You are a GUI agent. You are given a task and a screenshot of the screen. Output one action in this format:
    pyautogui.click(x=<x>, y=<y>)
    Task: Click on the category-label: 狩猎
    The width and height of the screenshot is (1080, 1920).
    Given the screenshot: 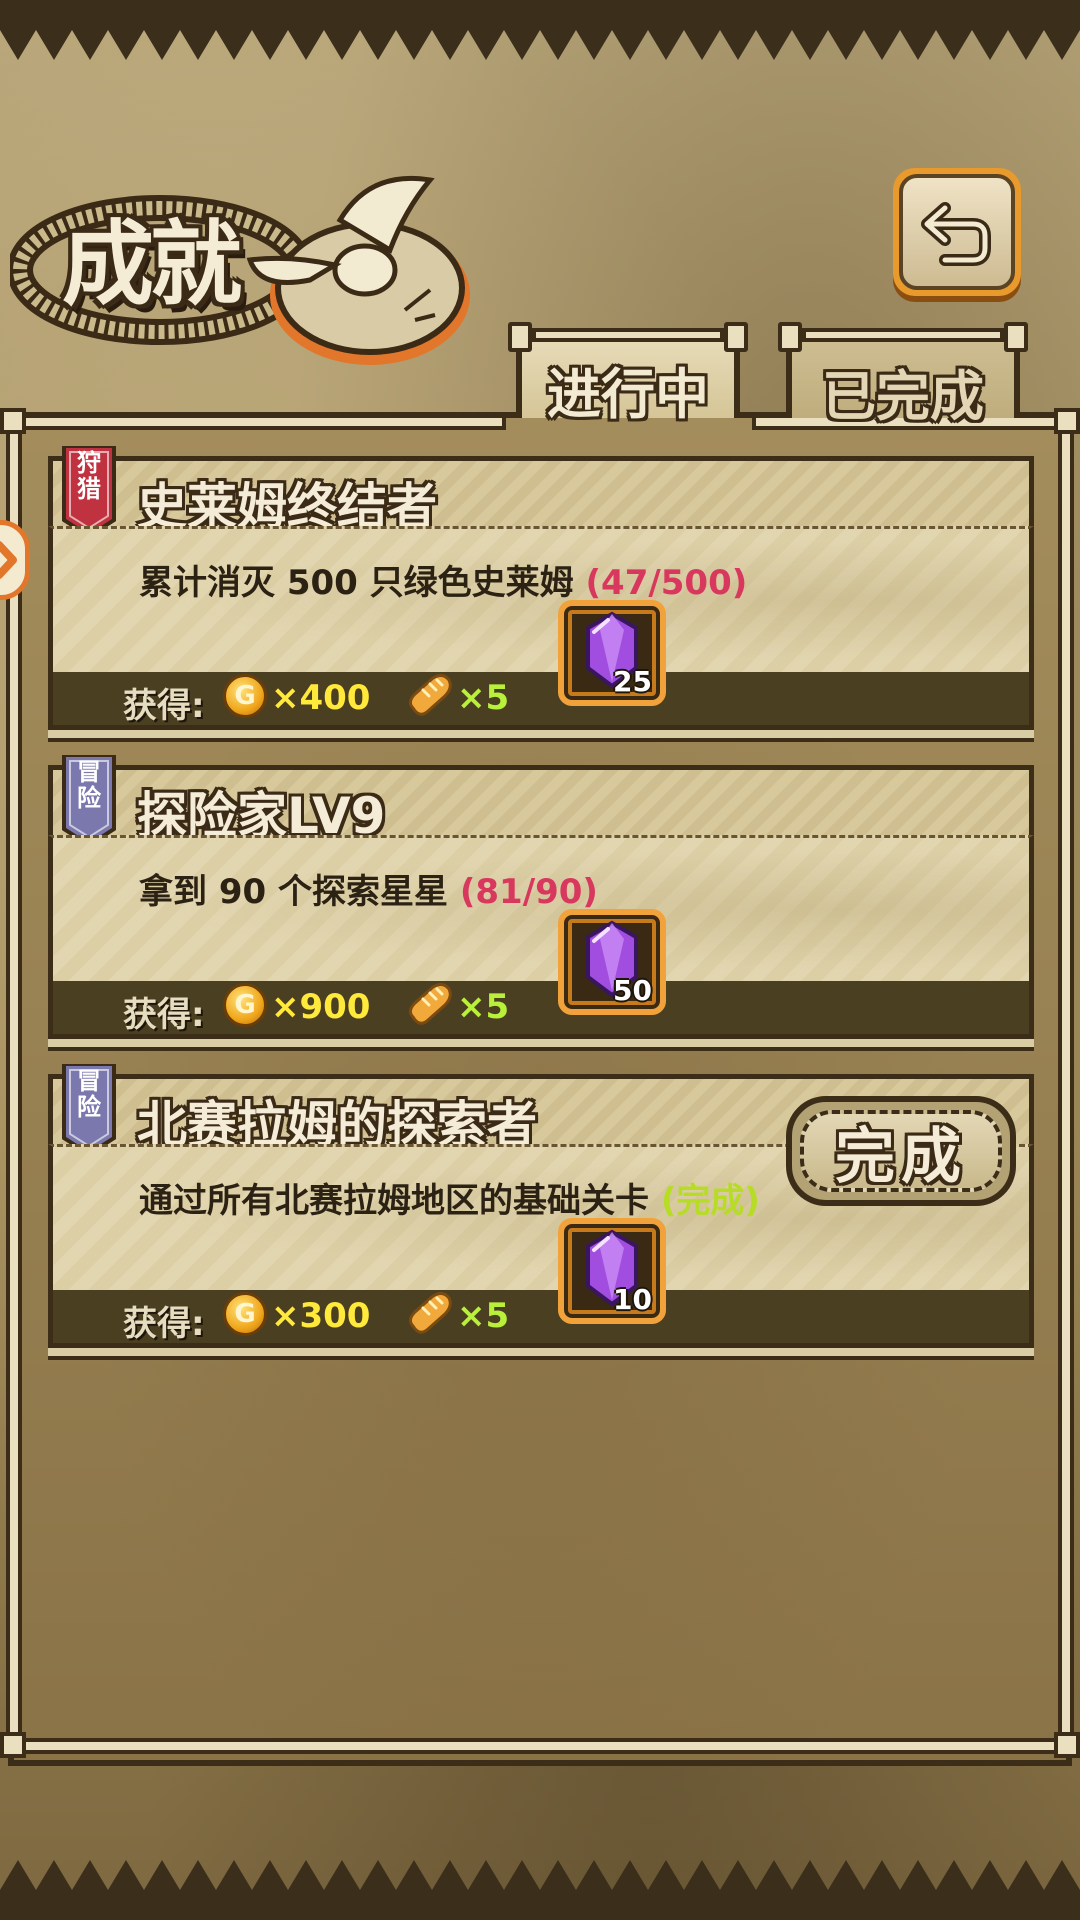 What is the action you would take?
    pyautogui.click(x=89, y=476)
    